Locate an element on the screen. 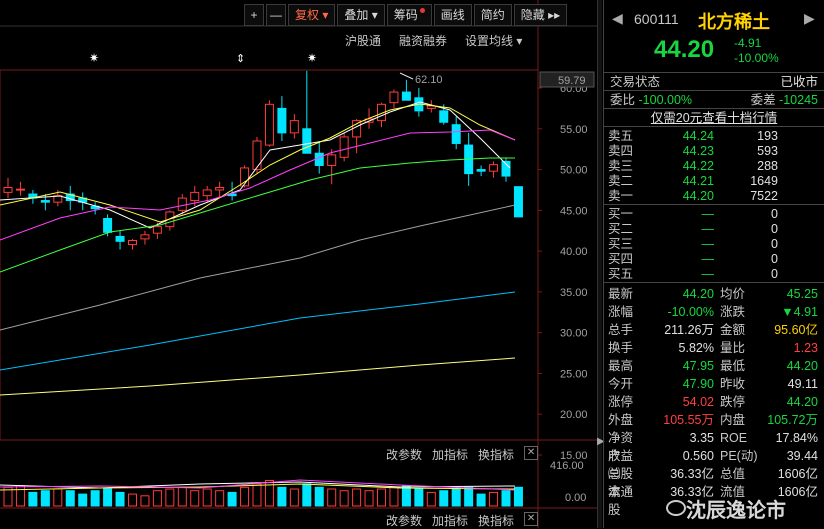 The width and height of the screenshot is (824, 529). stat-value: ▼4.91 is located at coordinates (799, 312).